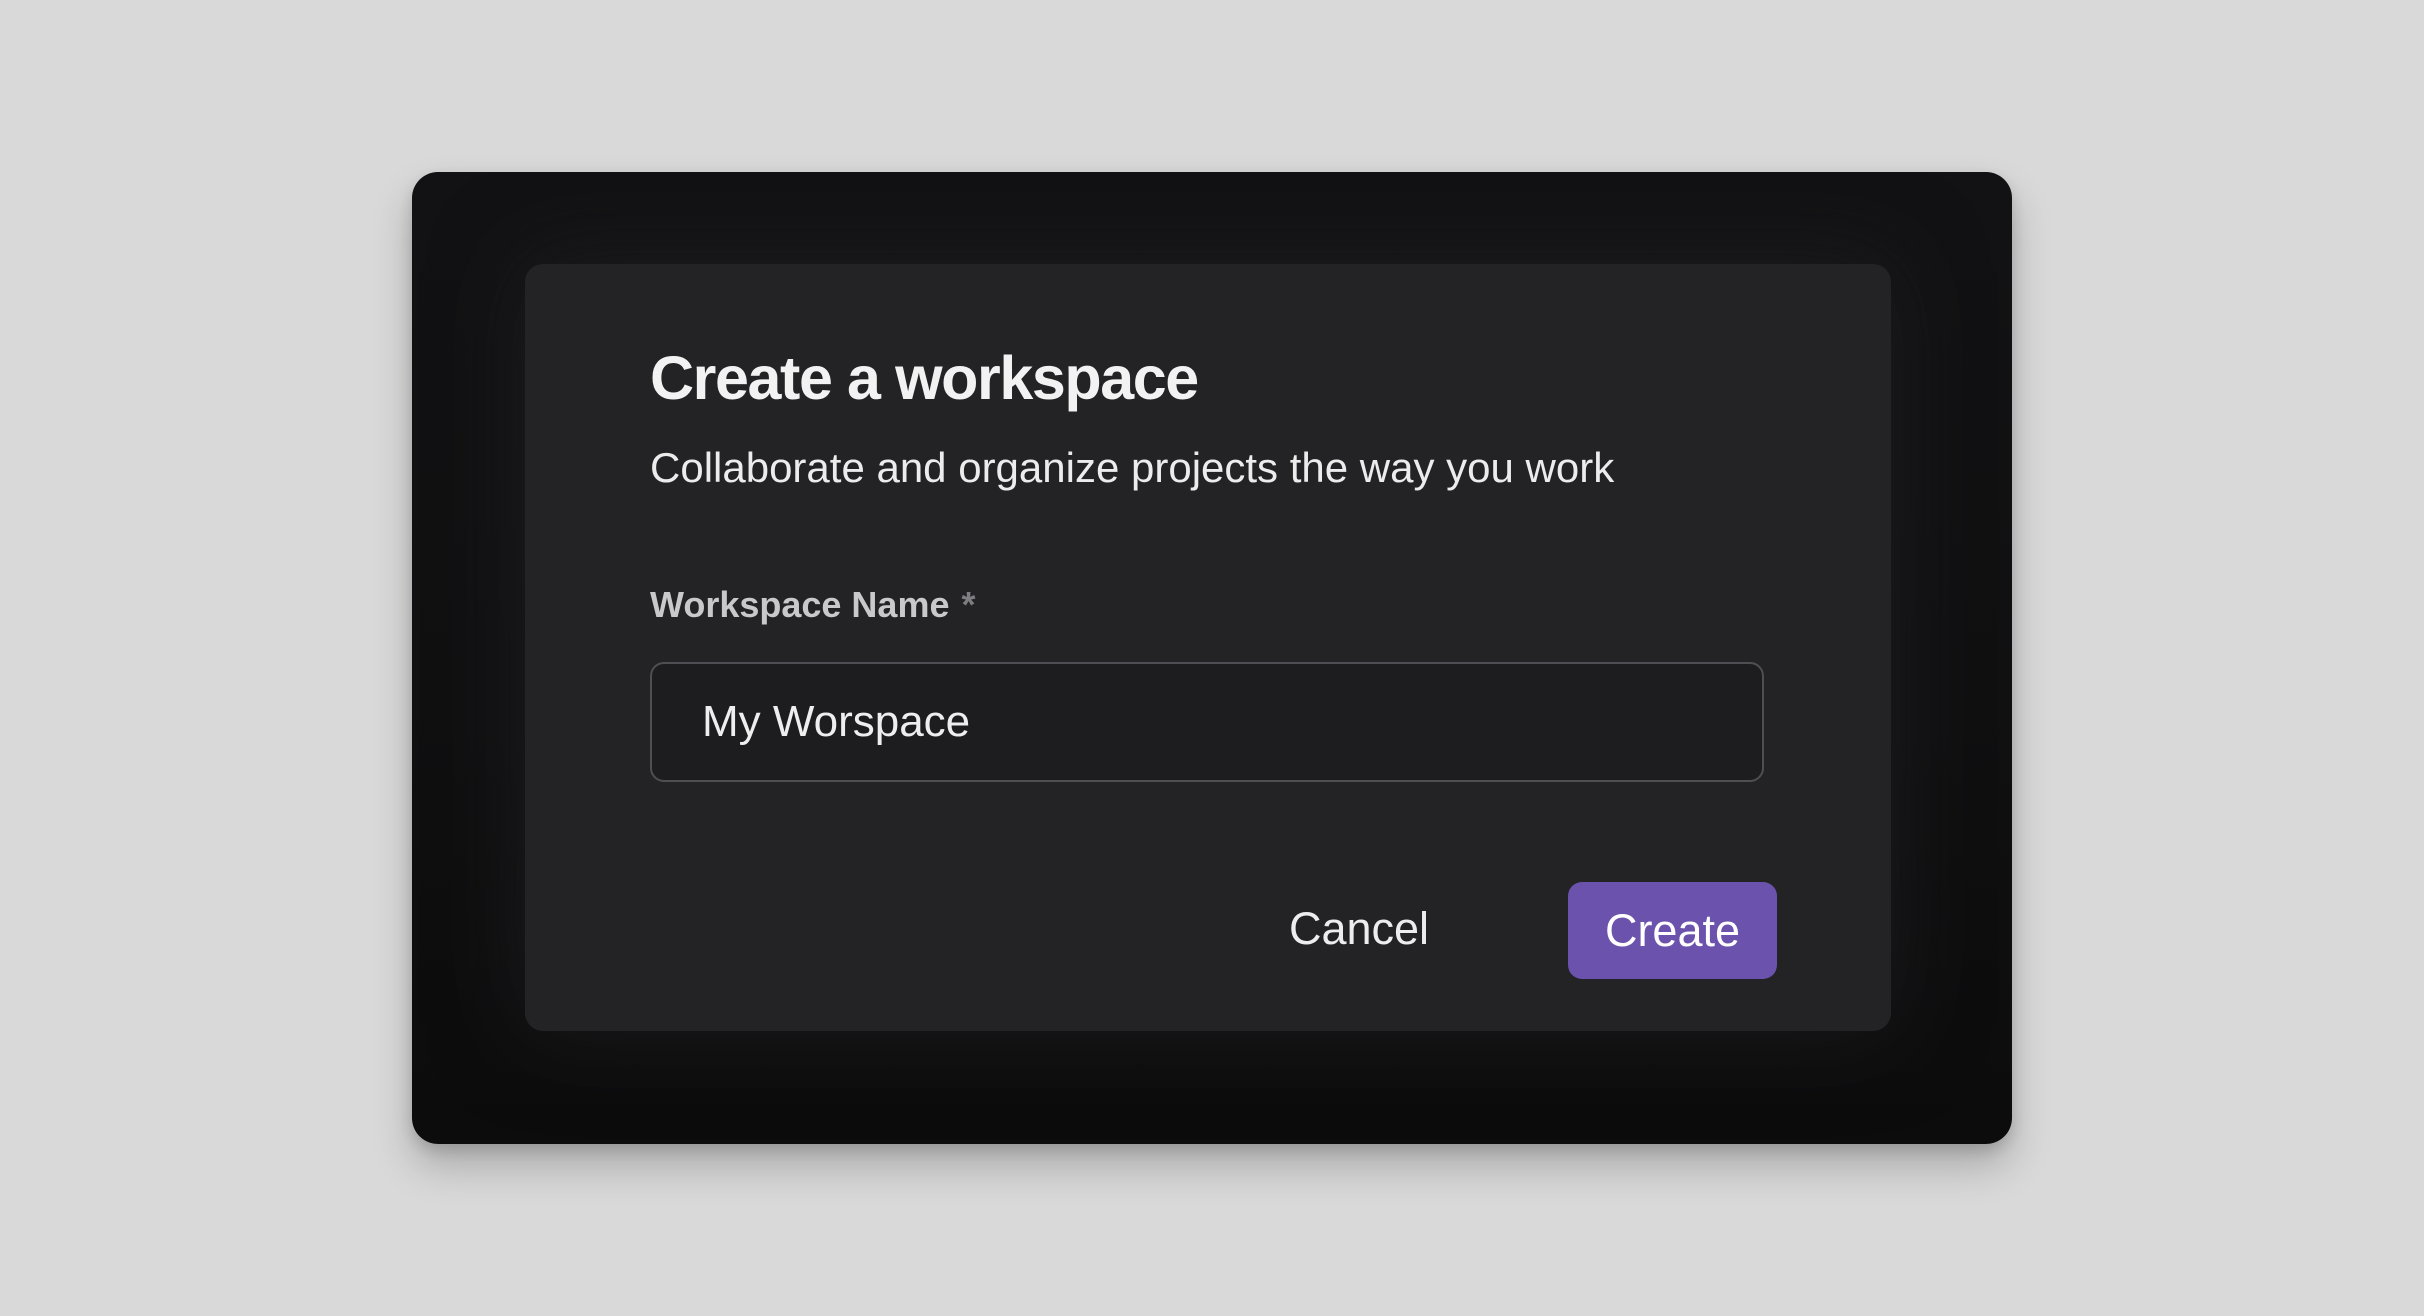 This screenshot has width=2424, height=1316. Describe the element at coordinates (1359, 929) in the screenshot. I see `cancel-button: Cancel` at that location.